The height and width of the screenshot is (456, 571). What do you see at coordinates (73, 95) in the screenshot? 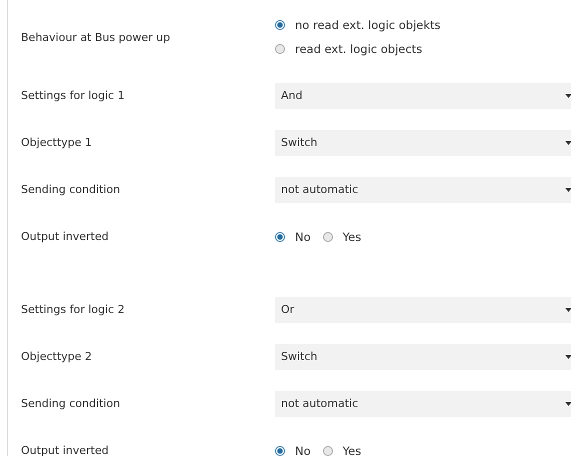
I see `field-label: Settings for logic 1` at bounding box center [73, 95].